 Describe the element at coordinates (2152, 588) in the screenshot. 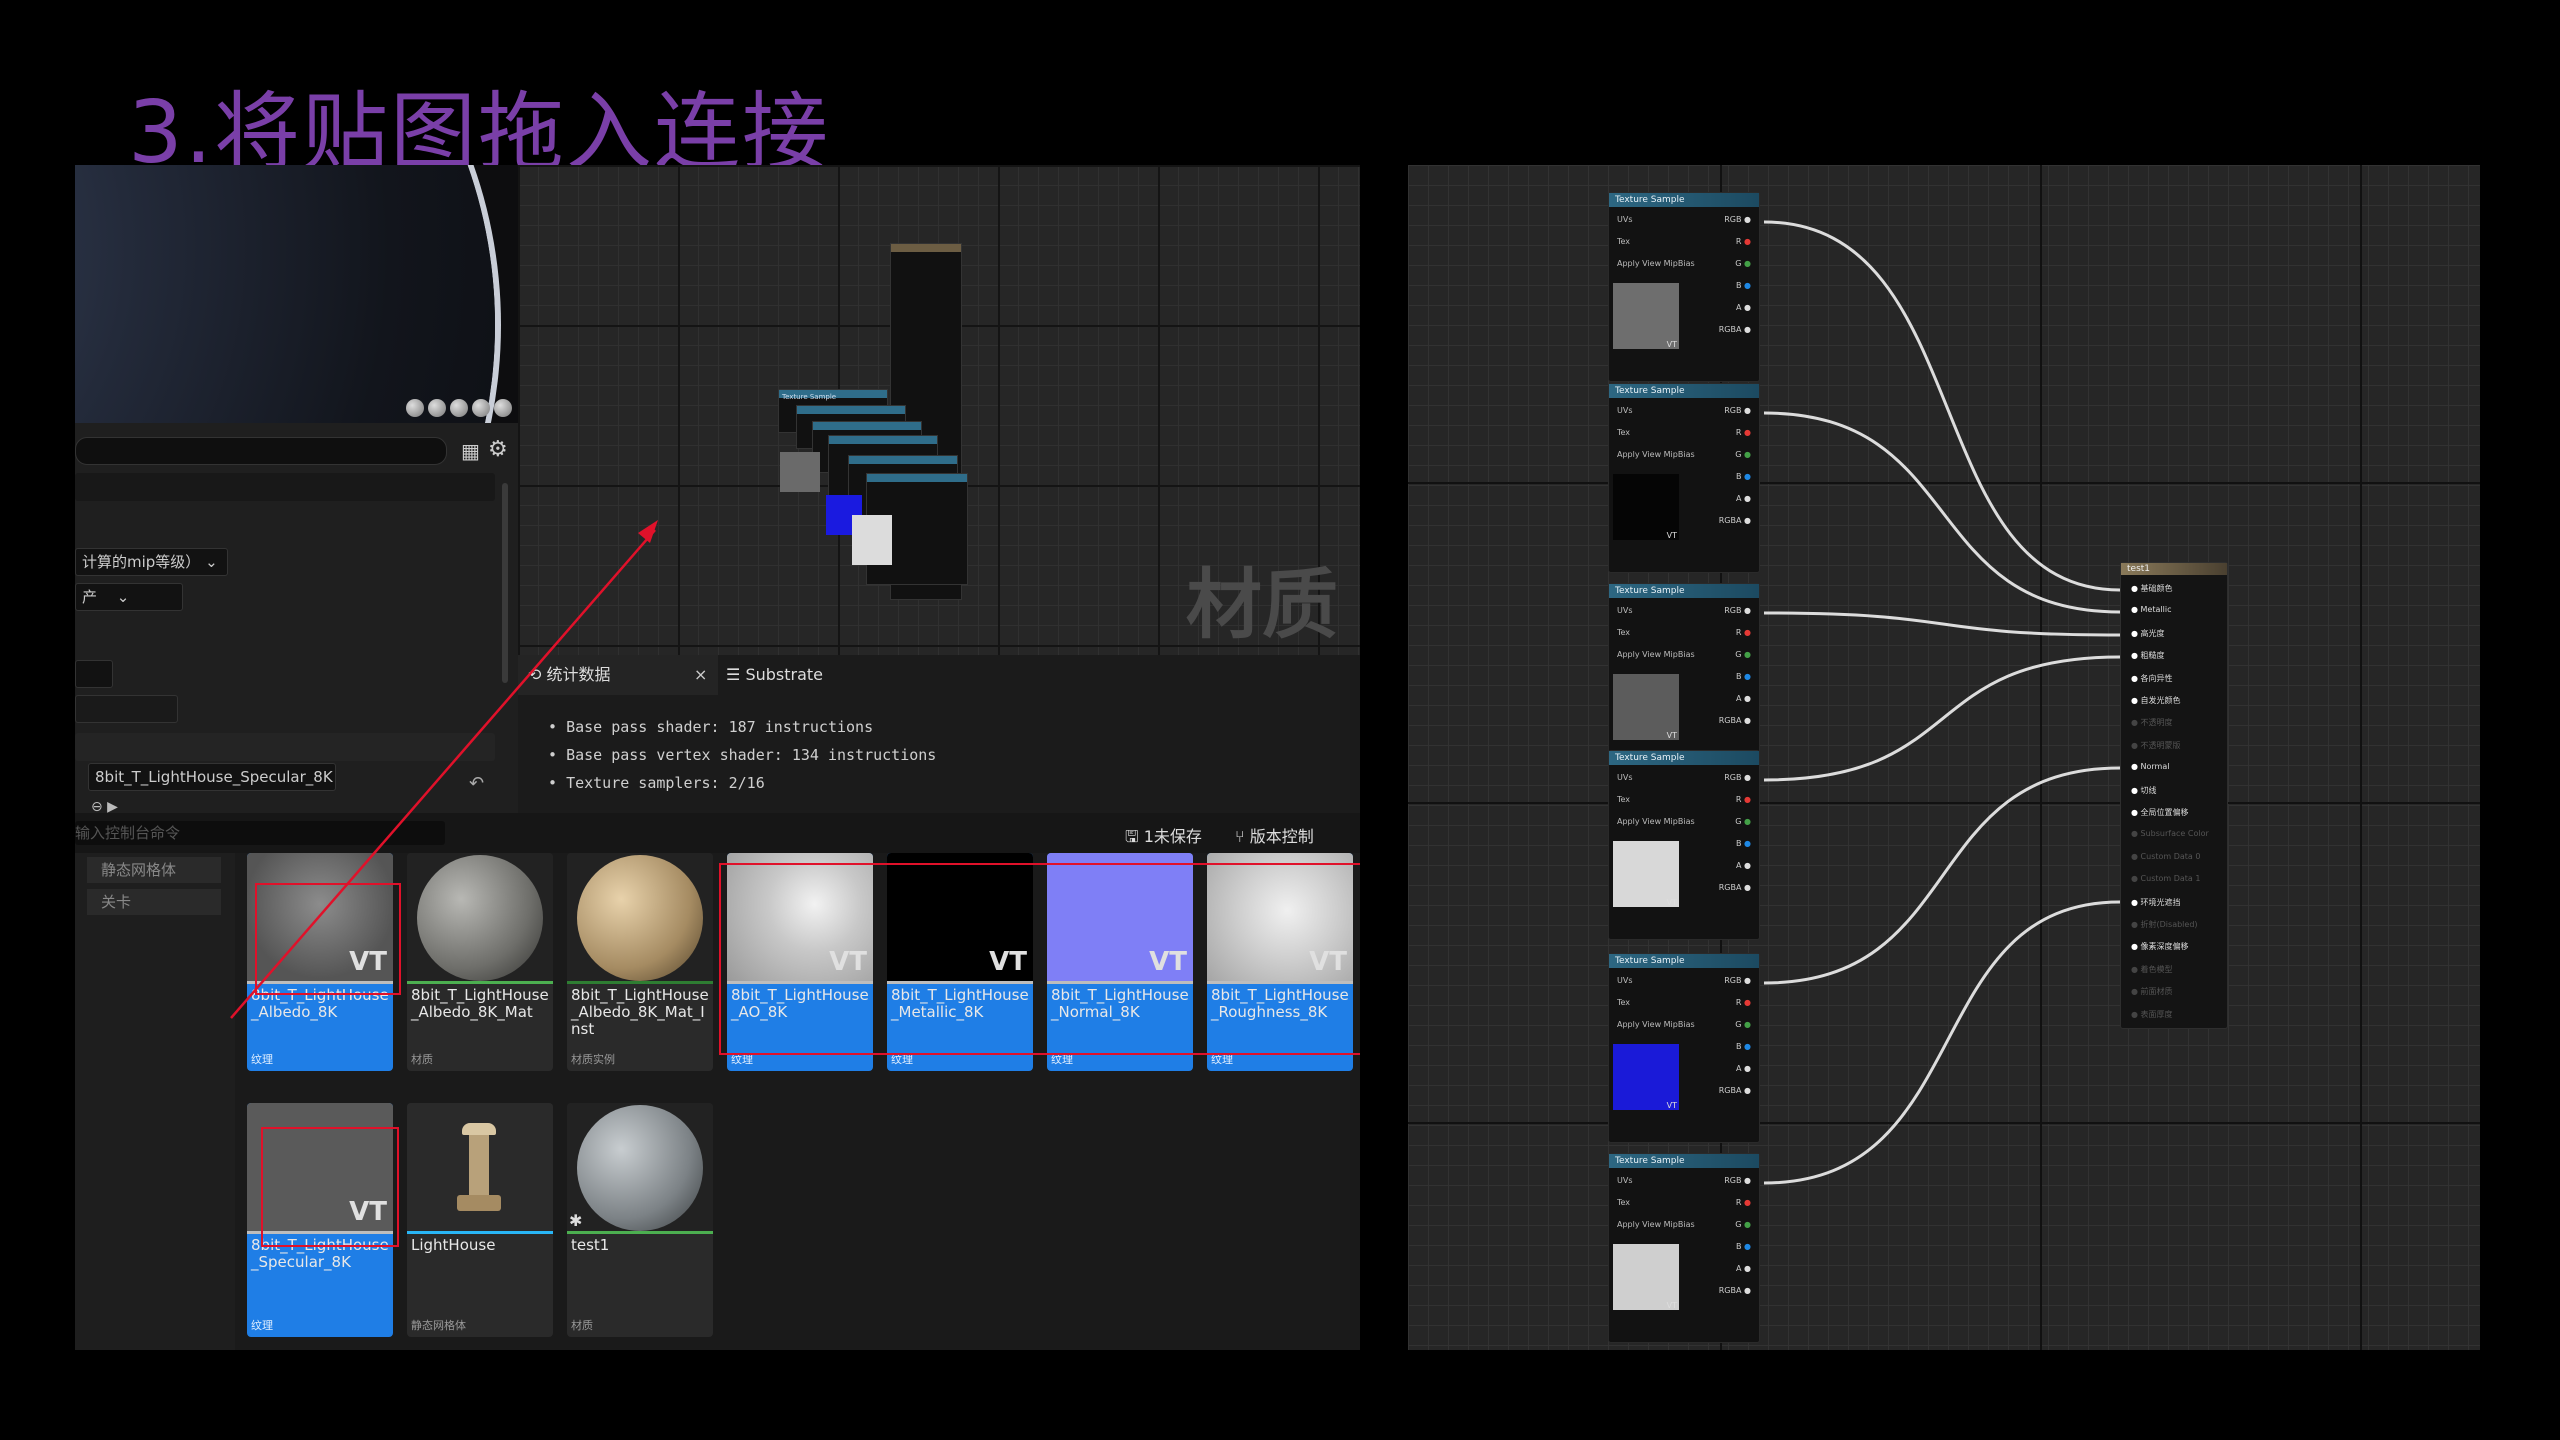

I see `result-input-pin: ● 基础颜色` at that location.